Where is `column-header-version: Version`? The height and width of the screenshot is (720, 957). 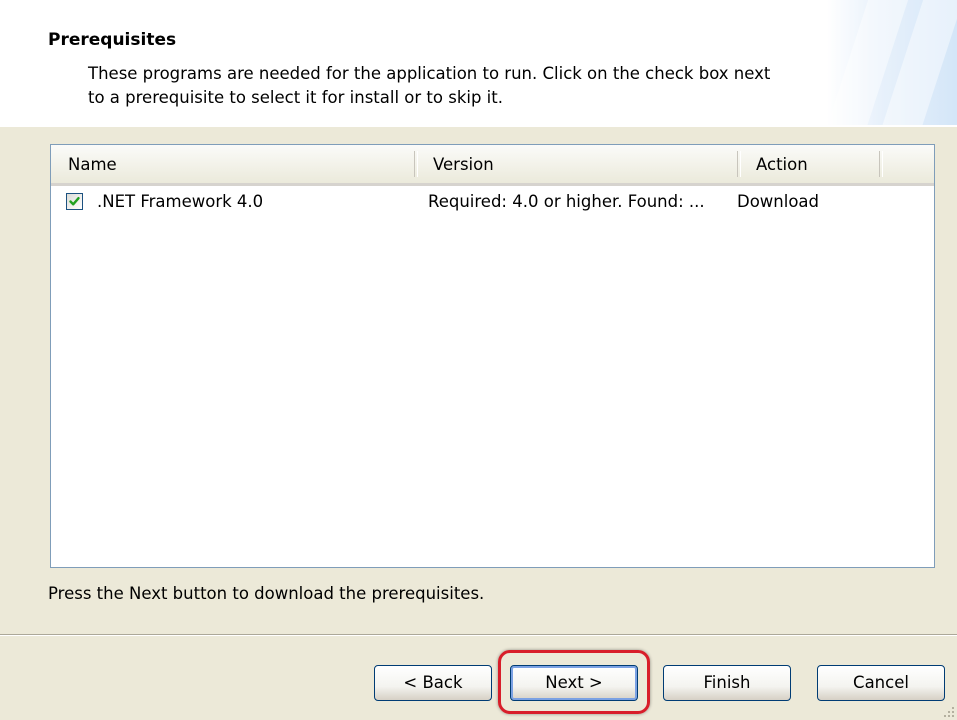
column-header-version: Version is located at coordinates (576, 164).